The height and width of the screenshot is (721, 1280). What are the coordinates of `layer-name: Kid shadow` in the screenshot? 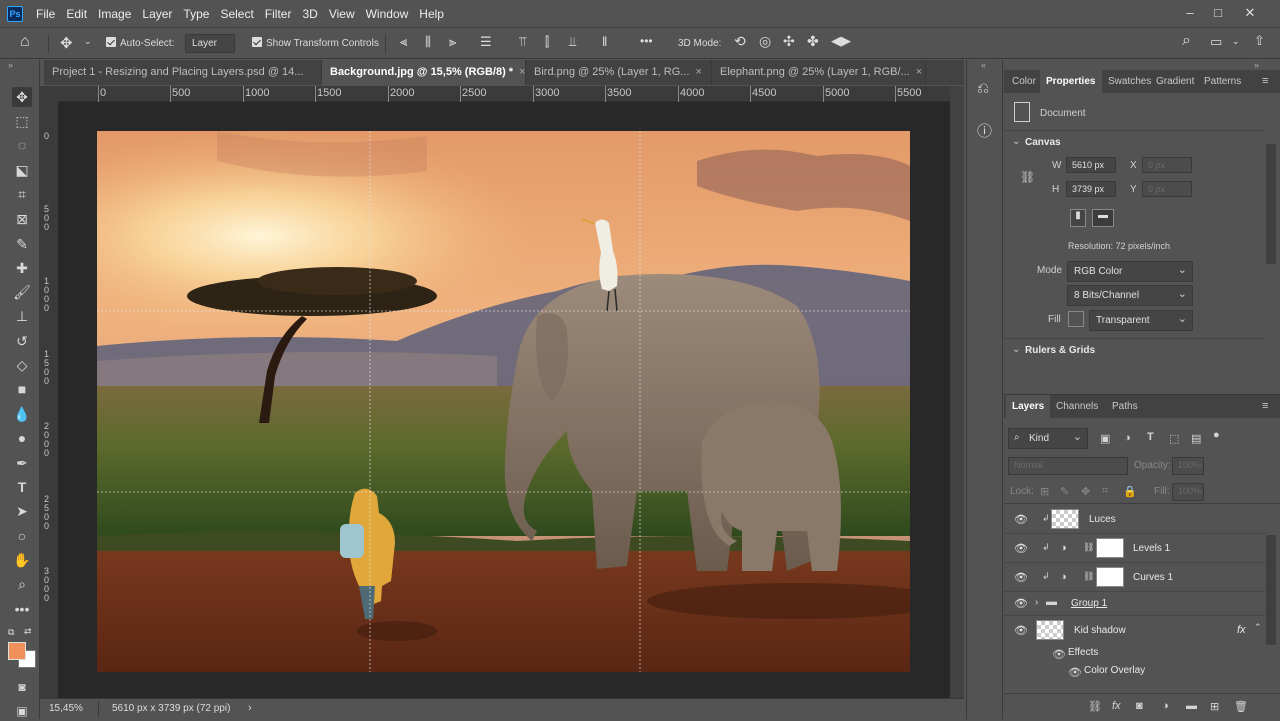 It's located at (1100, 630).